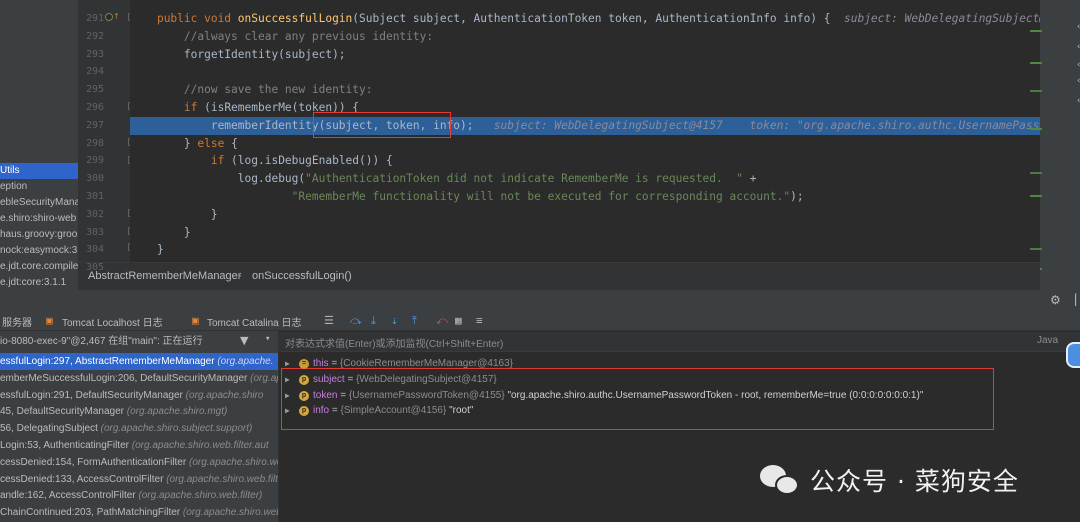  I want to click on line-number: 299, so click(94, 161).